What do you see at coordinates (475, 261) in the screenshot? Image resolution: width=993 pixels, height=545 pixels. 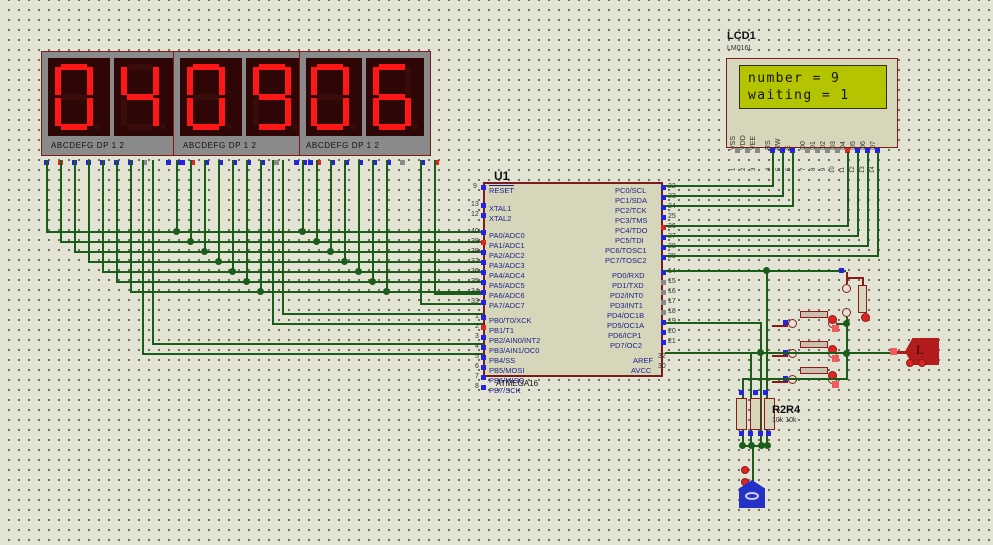 I see `mcu-pin-num: 37` at bounding box center [475, 261].